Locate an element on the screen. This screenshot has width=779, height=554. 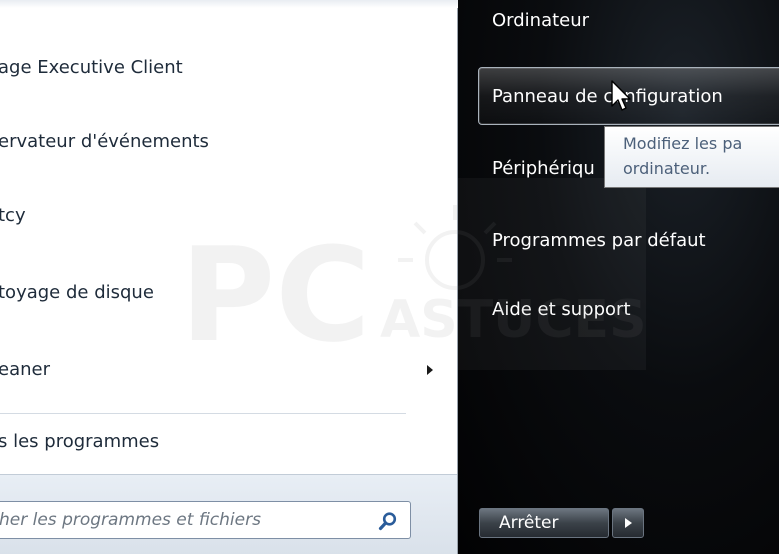
all-programs-button: s les programmes is located at coordinates (229, 442).